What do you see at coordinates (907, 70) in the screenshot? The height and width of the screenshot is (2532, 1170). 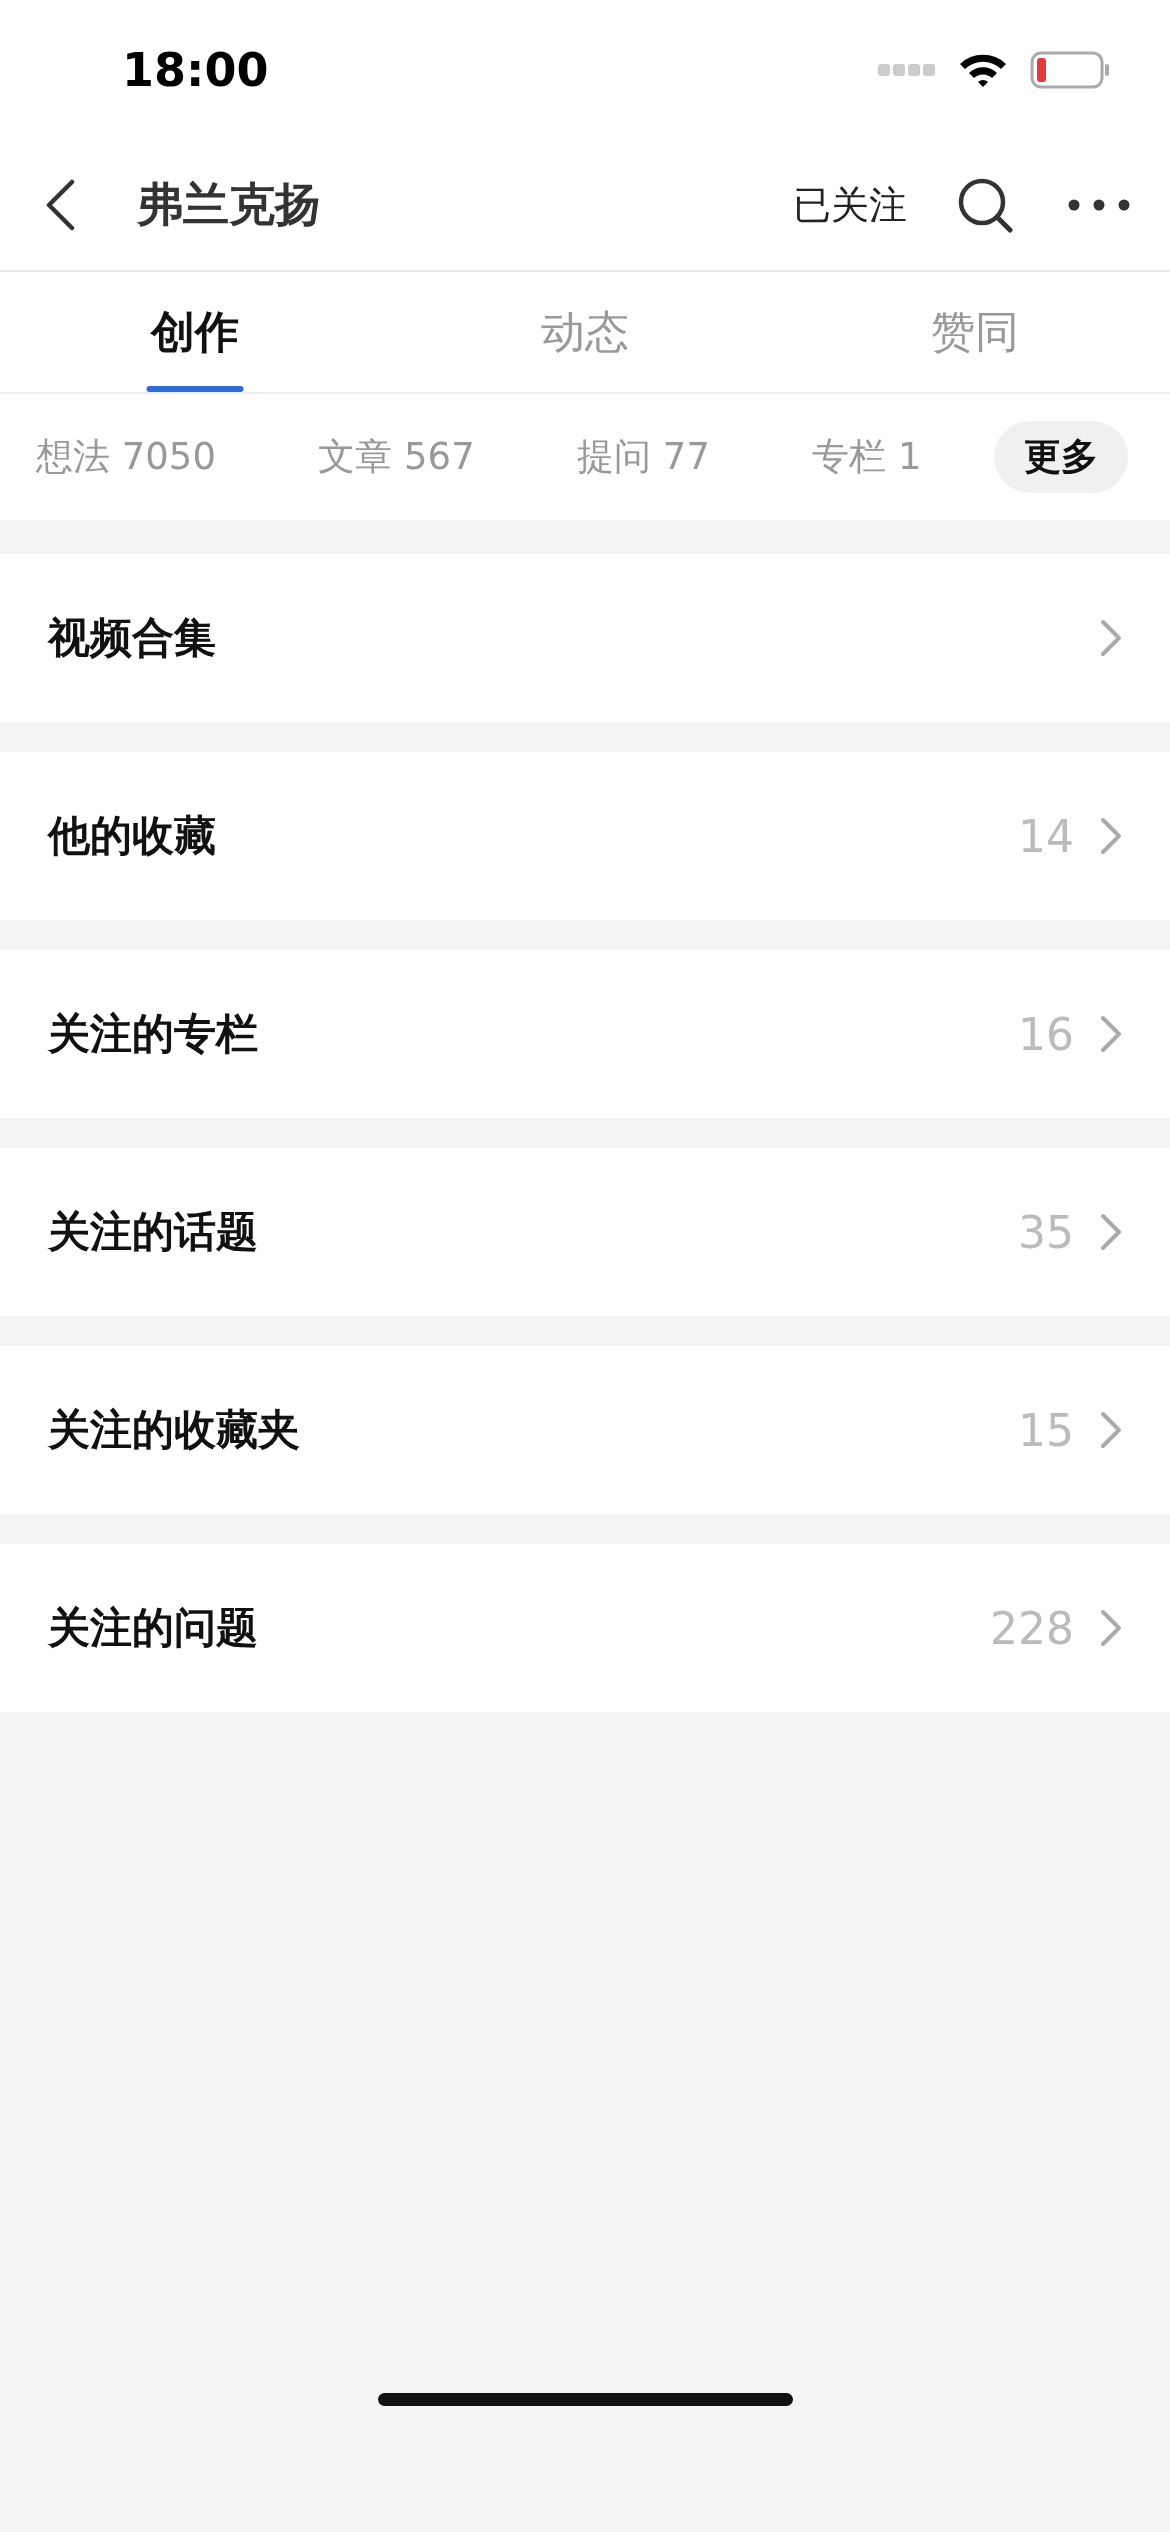 I see `signal-icon` at bounding box center [907, 70].